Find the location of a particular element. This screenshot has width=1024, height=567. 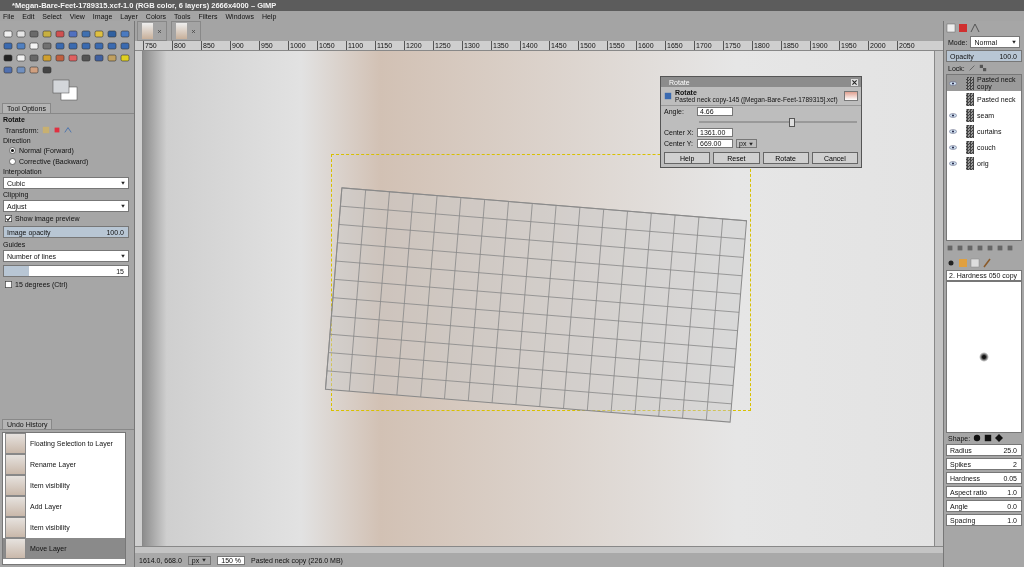

slider-thumb is located at coordinates (791, 122).